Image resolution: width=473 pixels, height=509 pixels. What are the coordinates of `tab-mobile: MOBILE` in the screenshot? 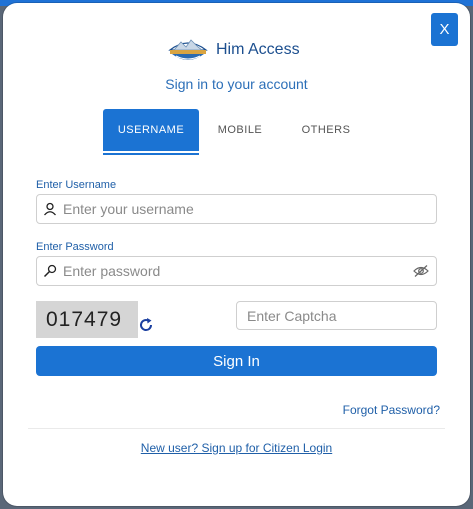 It's located at (240, 130).